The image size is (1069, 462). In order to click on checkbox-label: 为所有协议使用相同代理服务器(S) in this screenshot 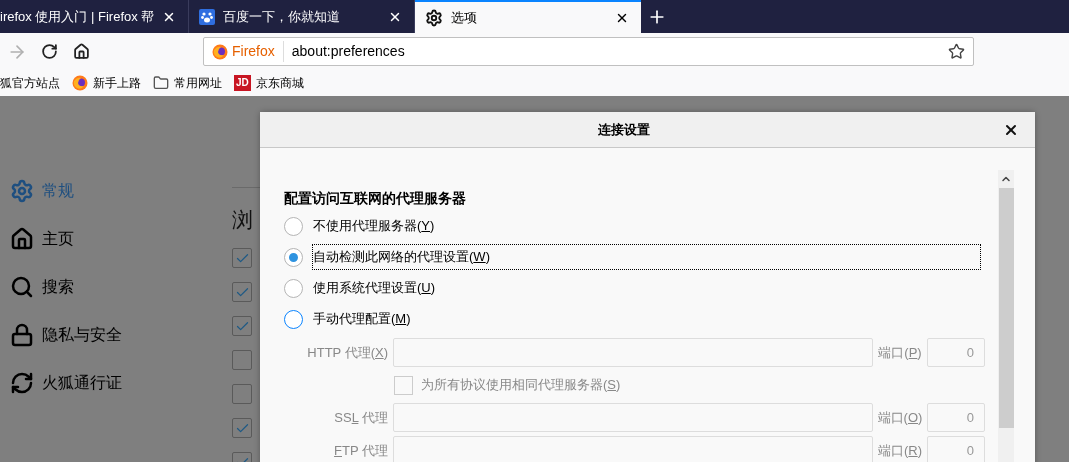, I will do `click(521, 385)`.